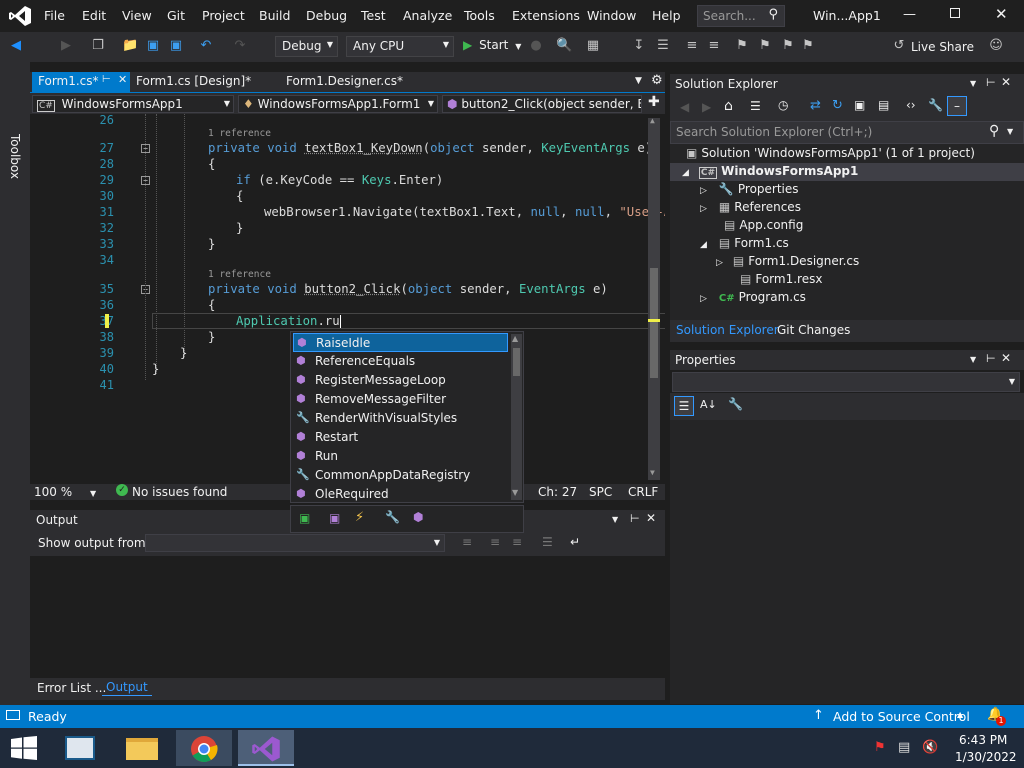  What do you see at coordinates (204, 748) in the screenshot?
I see `taskbar-chrome` at bounding box center [204, 748].